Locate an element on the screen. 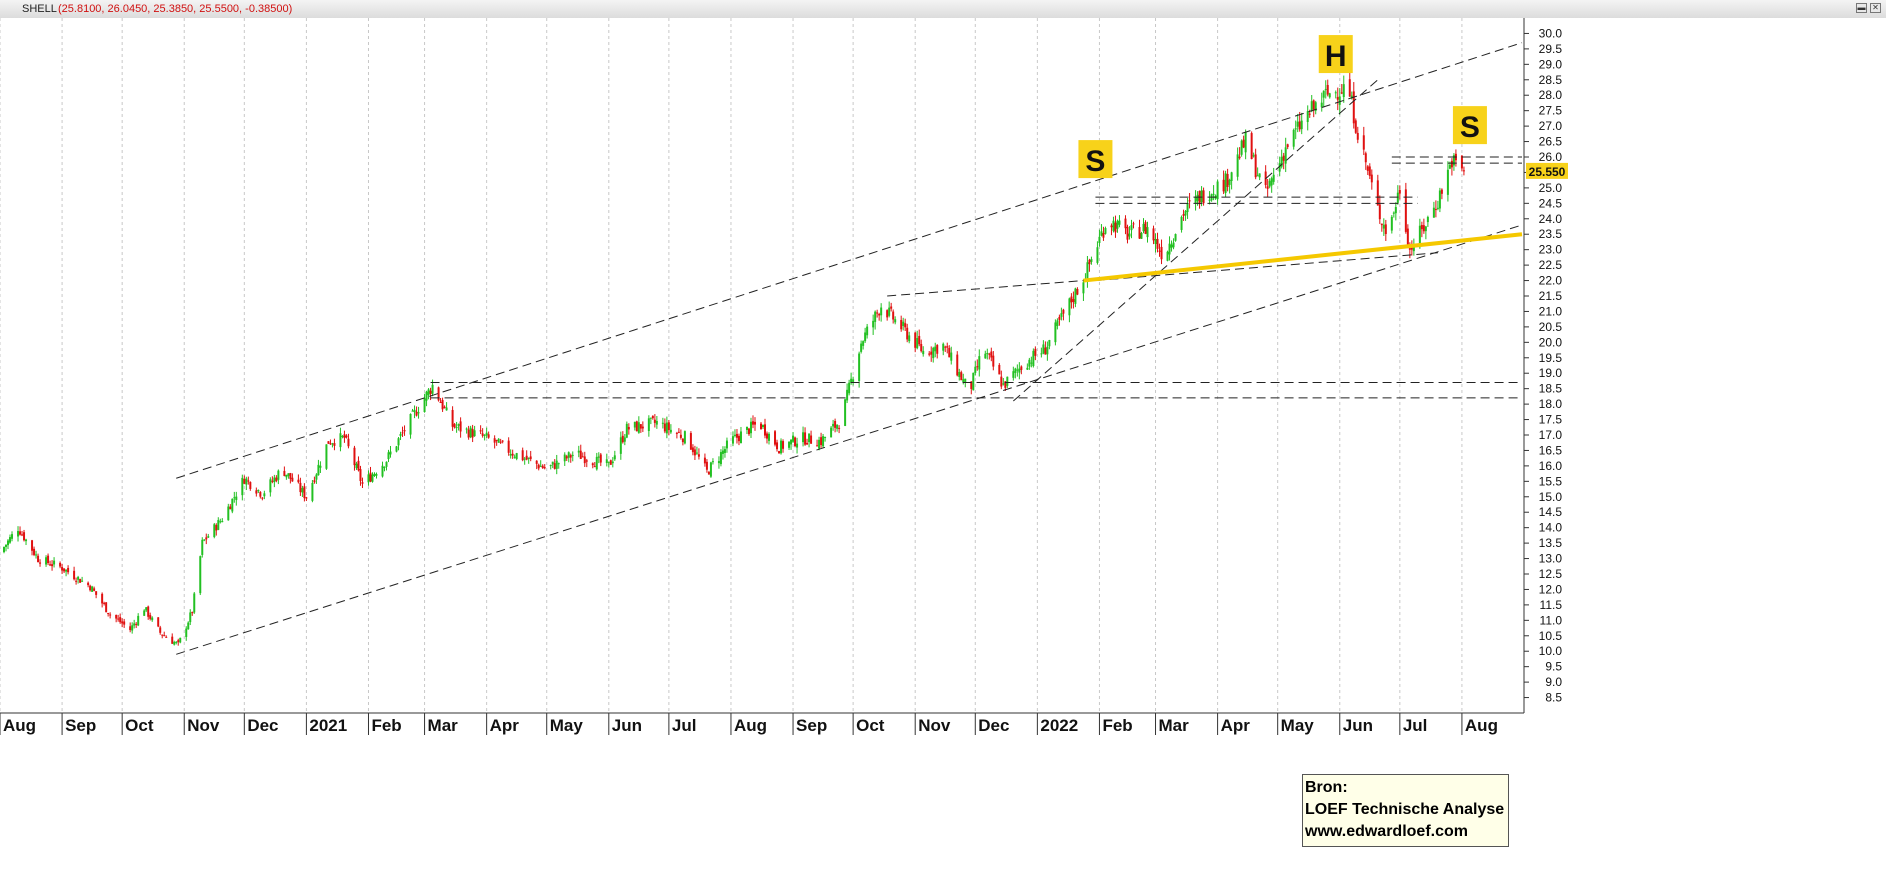  close-icon: ✕ is located at coordinates (1875, 8).